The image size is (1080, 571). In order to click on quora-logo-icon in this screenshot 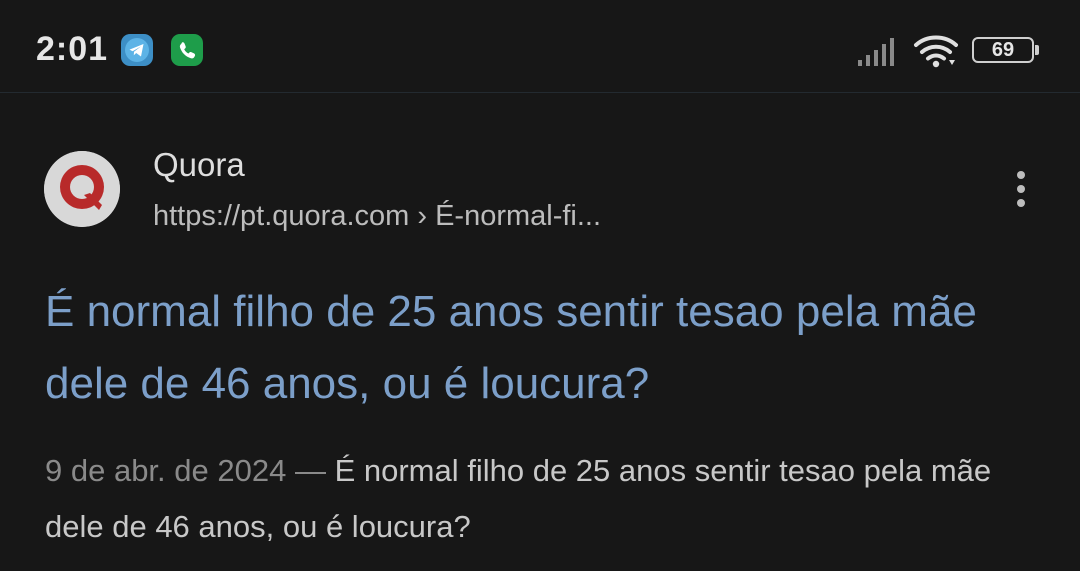, I will do `click(82, 189)`.